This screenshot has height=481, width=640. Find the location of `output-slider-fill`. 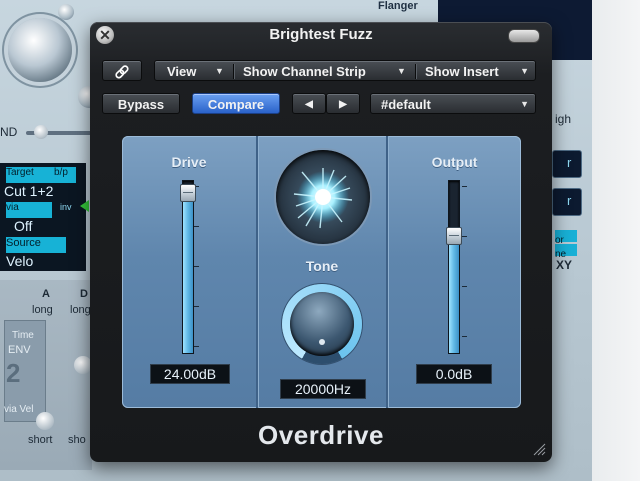

output-slider-fill is located at coordinates (454, 291).